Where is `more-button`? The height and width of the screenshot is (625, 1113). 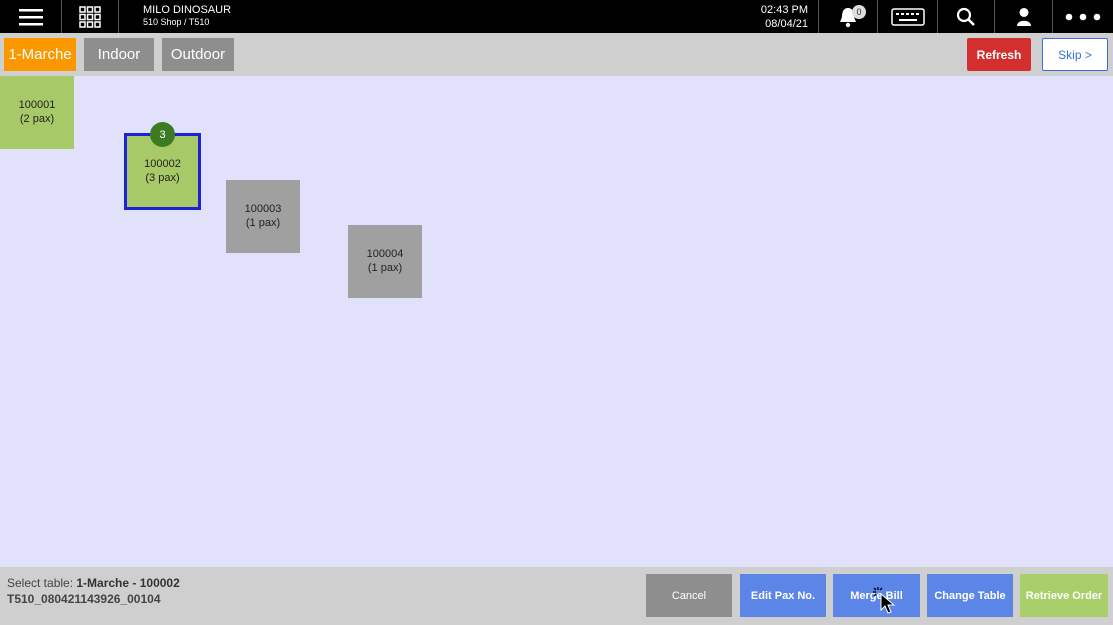
more-button is located at coordinates (1083, 16).